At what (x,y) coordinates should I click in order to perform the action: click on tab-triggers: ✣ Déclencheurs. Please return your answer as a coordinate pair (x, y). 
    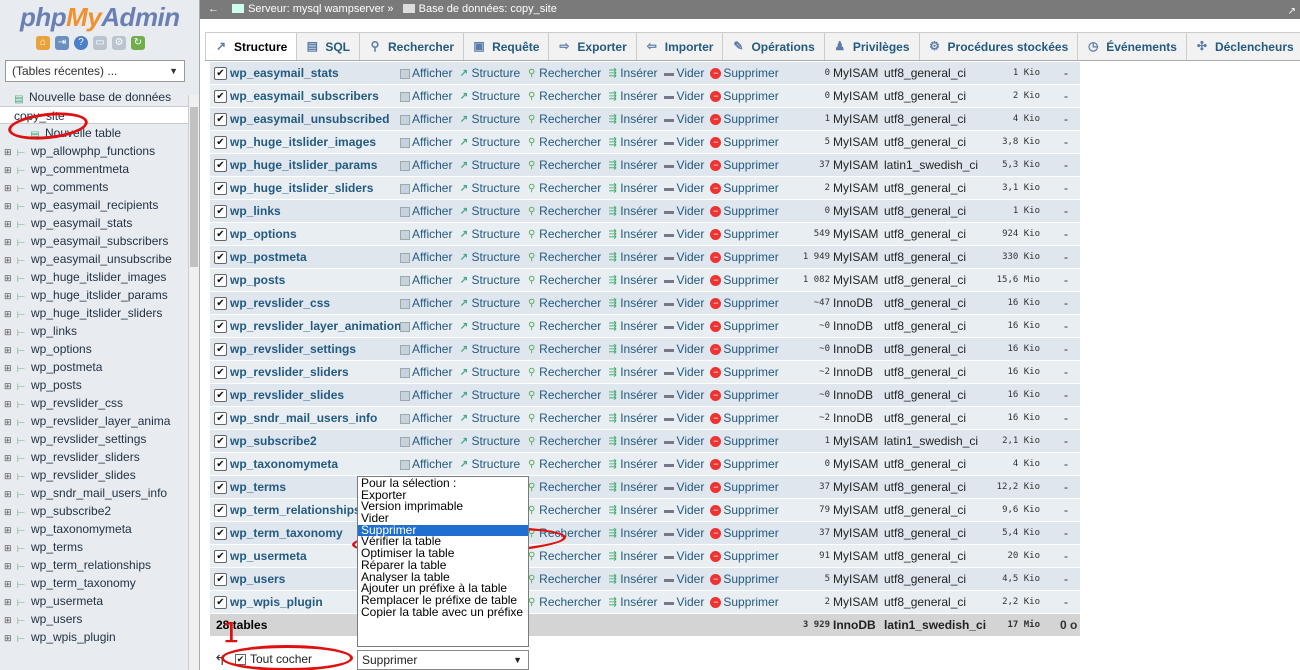
    Looking at the image, I should click on (1242, 46).